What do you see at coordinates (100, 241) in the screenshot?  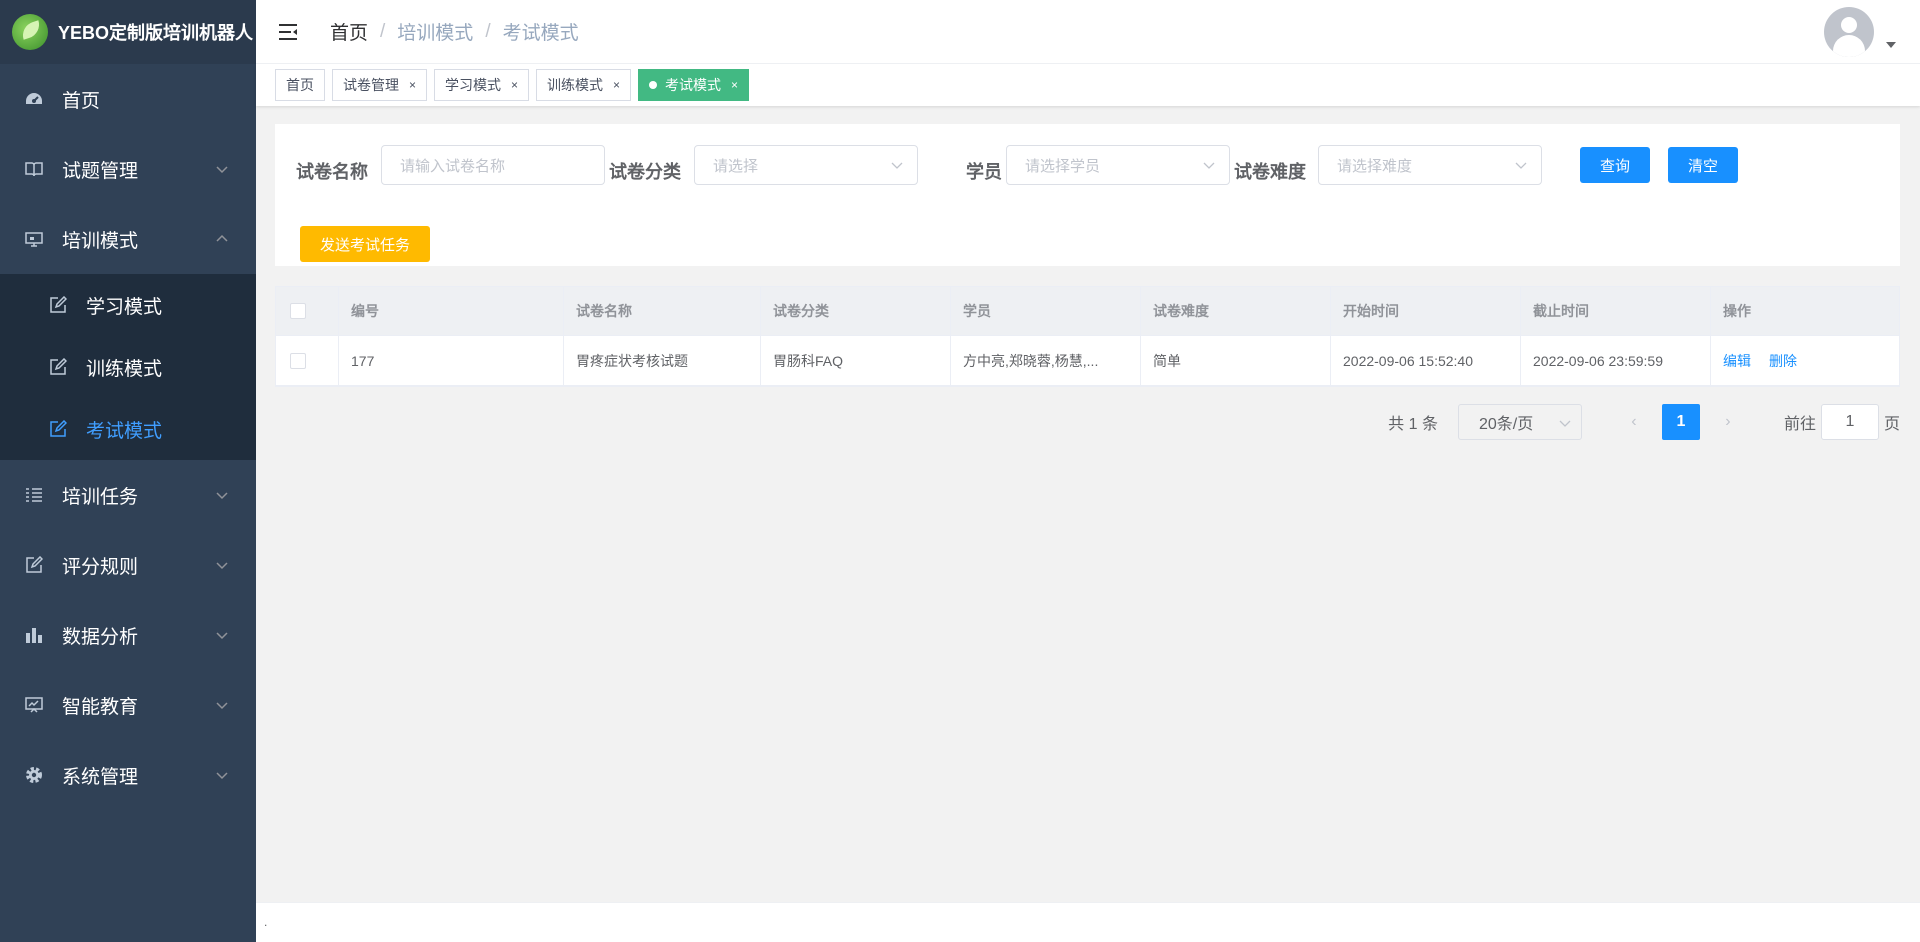 I see `sidebar-item-label: 培训模式` at bounding box center [100, 241].